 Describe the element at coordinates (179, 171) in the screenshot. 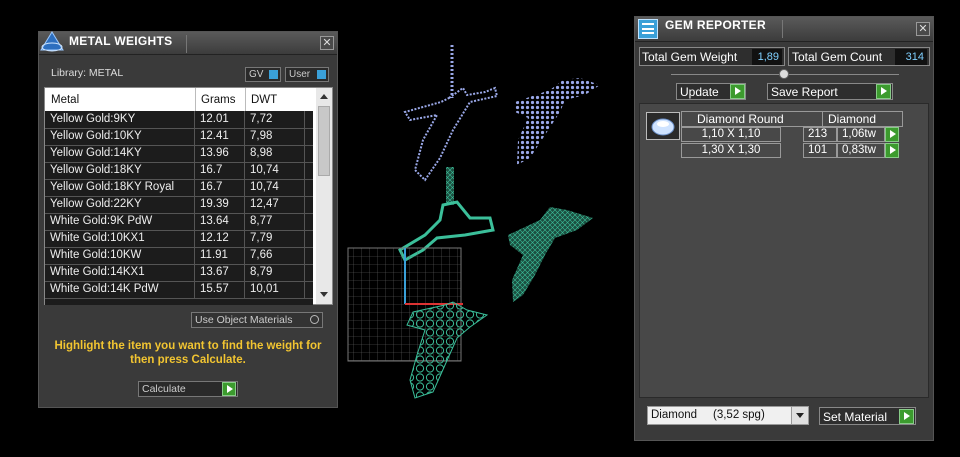

I see `table-row: Yellow Gold:18KY 16.7 10,74` at that location.